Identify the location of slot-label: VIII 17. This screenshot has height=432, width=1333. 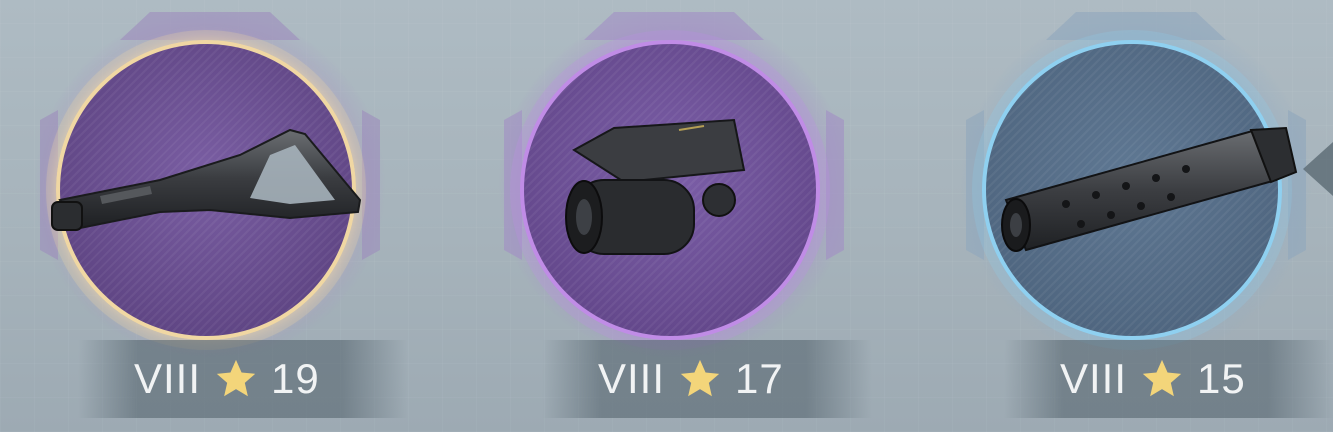
(707, 379).